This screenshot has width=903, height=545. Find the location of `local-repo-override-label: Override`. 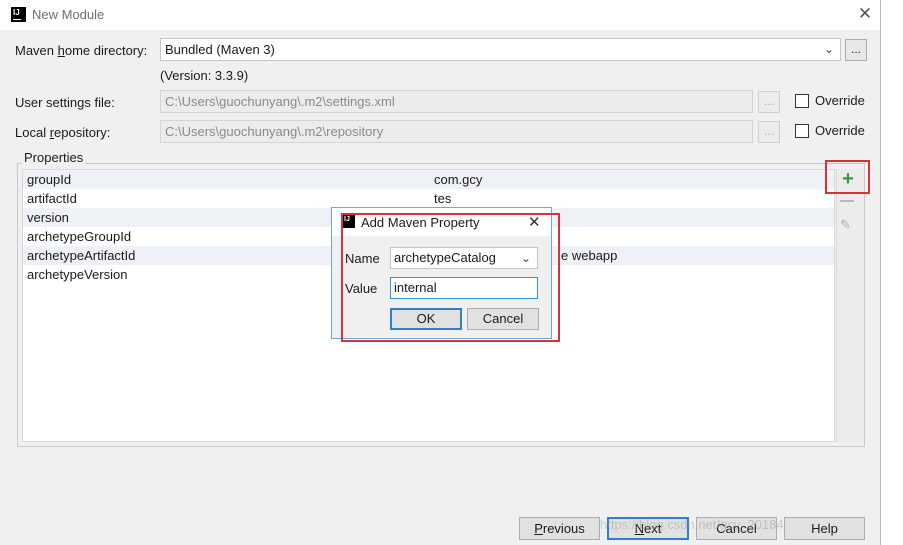

local-repo-override-label: Override is located at coordinates (840, 130).